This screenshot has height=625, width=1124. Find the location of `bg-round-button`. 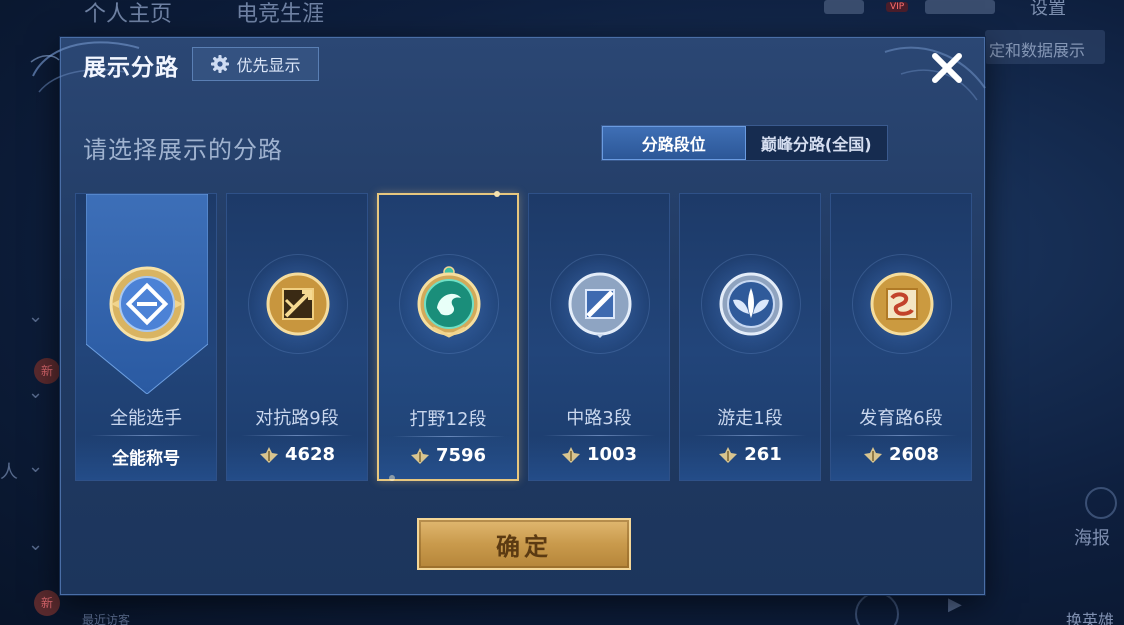

bg-round-button is located at coordinates (877, 608).